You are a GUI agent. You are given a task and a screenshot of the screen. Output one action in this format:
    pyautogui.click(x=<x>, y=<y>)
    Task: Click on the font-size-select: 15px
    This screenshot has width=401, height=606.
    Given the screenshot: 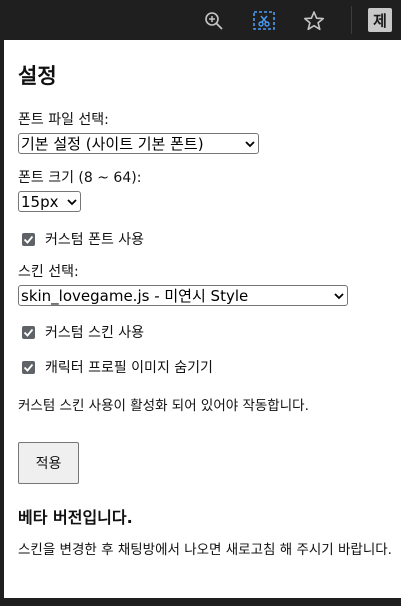 What is the action you would take?
    pyautogui.click(x=49, y=201)
    